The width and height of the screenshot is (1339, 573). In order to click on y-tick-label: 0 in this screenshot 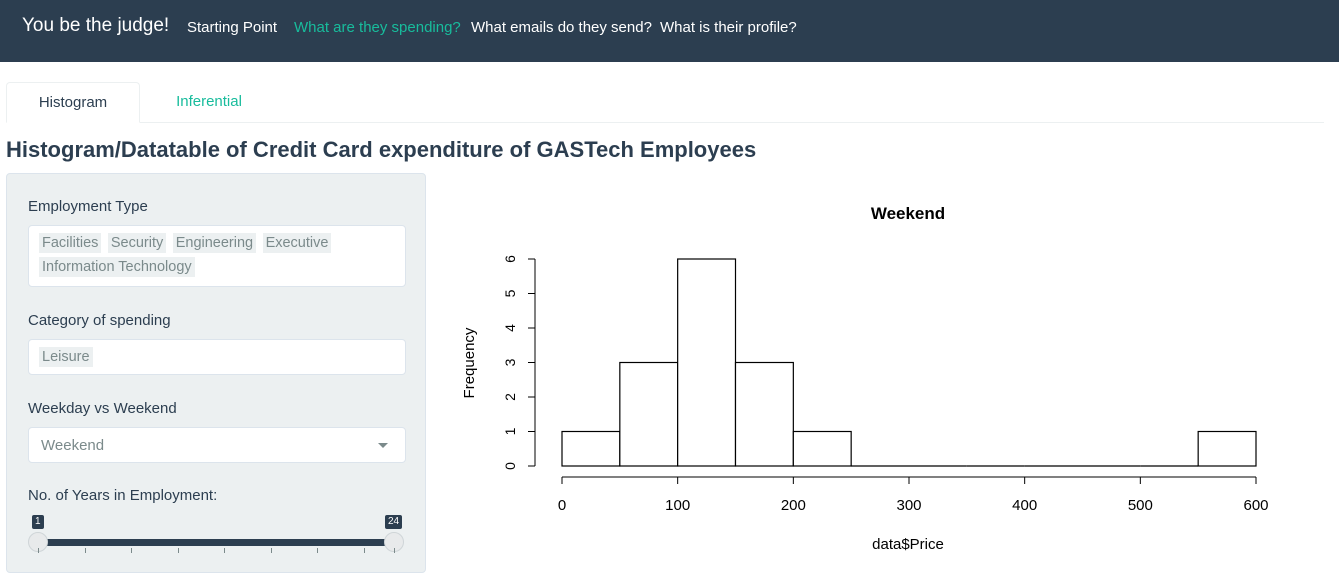, I will do `click(510, 466)`.